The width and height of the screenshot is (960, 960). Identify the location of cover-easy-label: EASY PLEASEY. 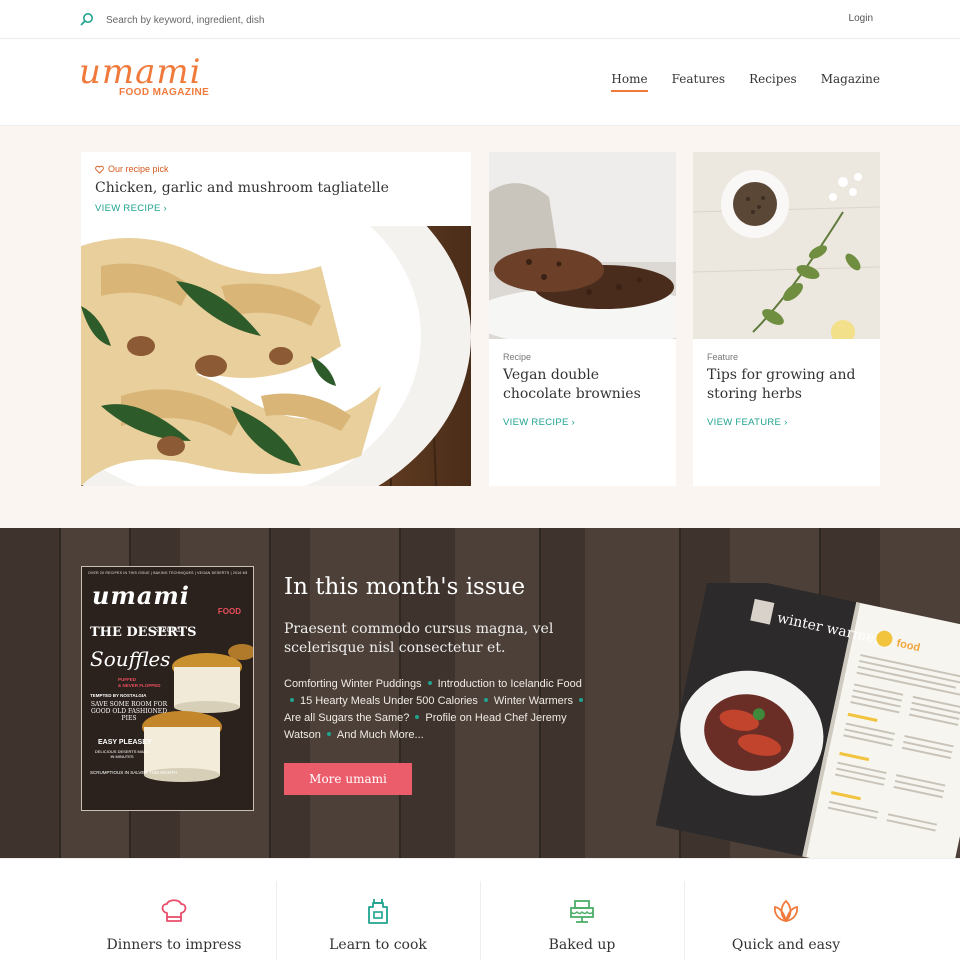
(125, 742).